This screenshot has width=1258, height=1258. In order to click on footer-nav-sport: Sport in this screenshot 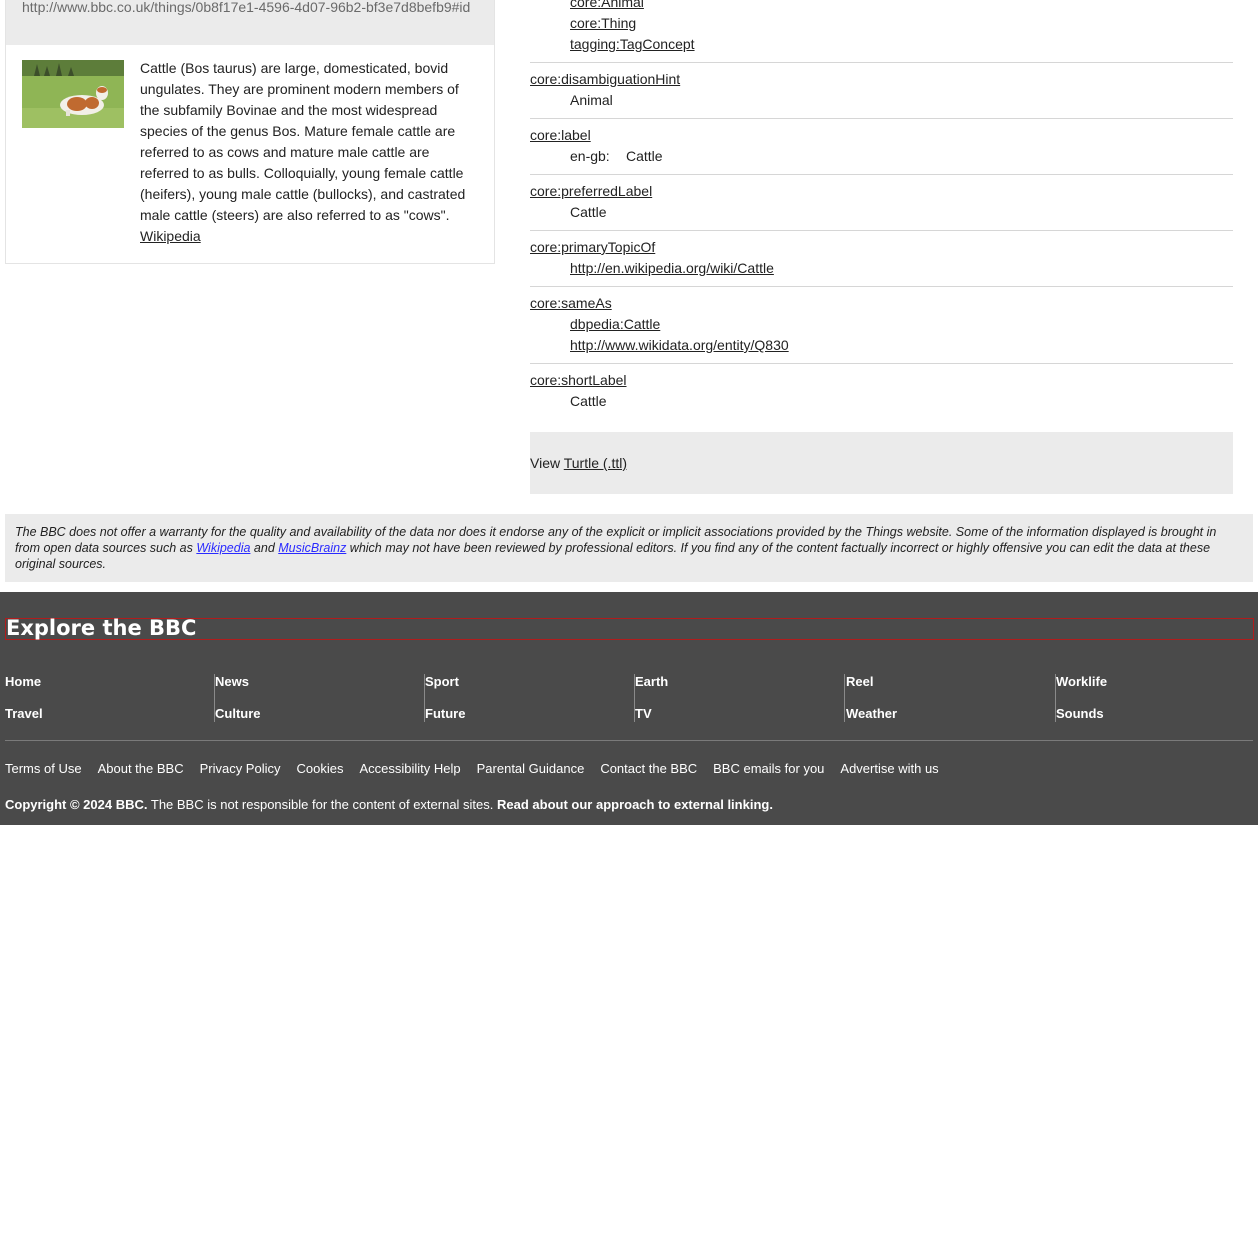, I will do `click(442, 682)`.